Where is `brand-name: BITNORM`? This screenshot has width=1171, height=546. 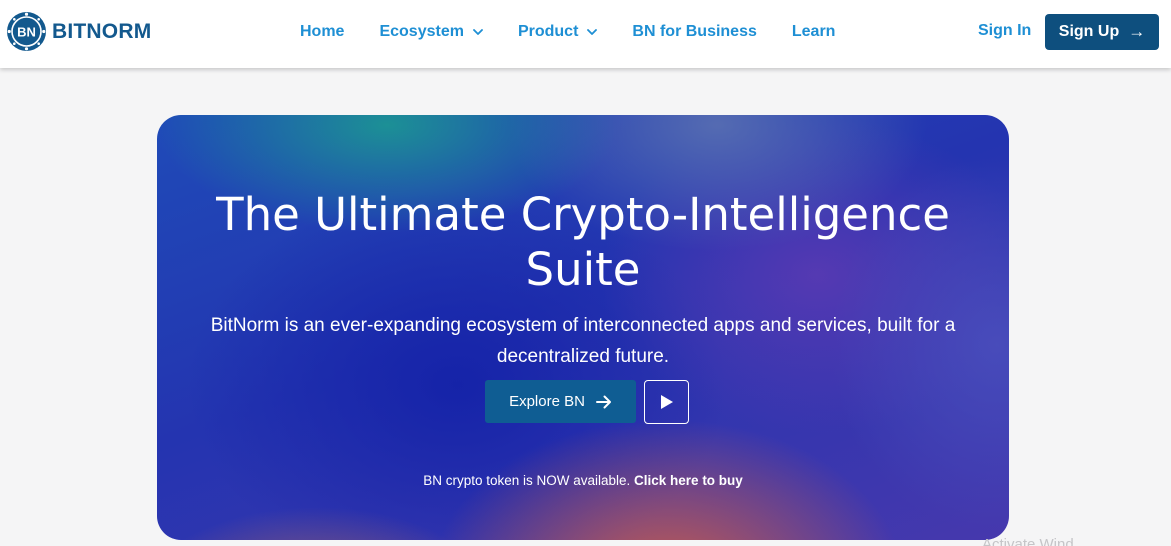 brand-name: BITNORM is located at coordinates (102, 31).